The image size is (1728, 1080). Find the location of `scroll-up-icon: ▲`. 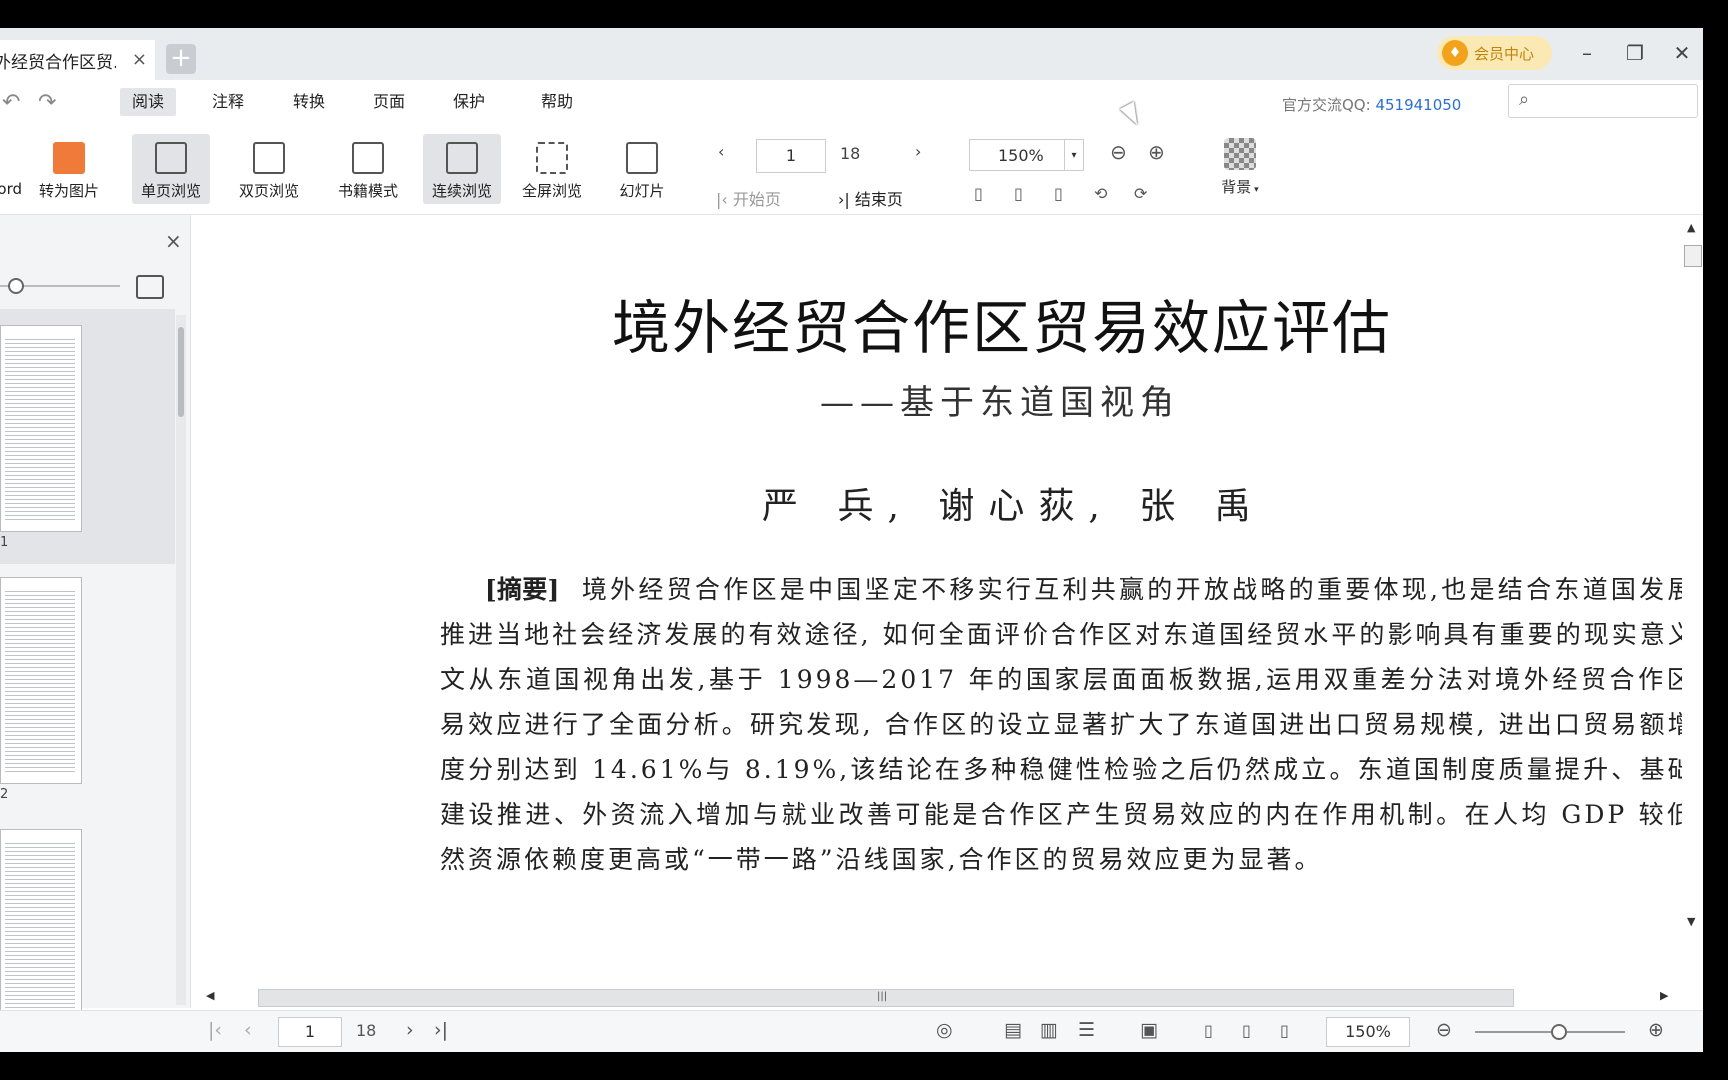

scroll-up-icon: ▲ is located at coordinates (1691, 227).